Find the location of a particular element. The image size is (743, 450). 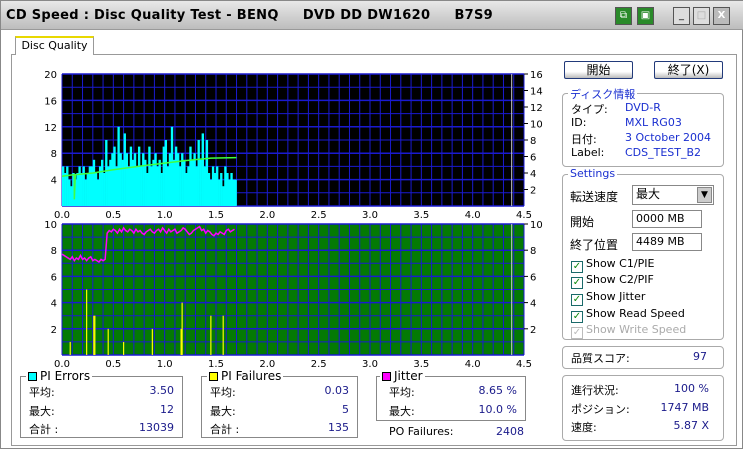

y-tick-label: 8 is located at coordinates (54, 154).